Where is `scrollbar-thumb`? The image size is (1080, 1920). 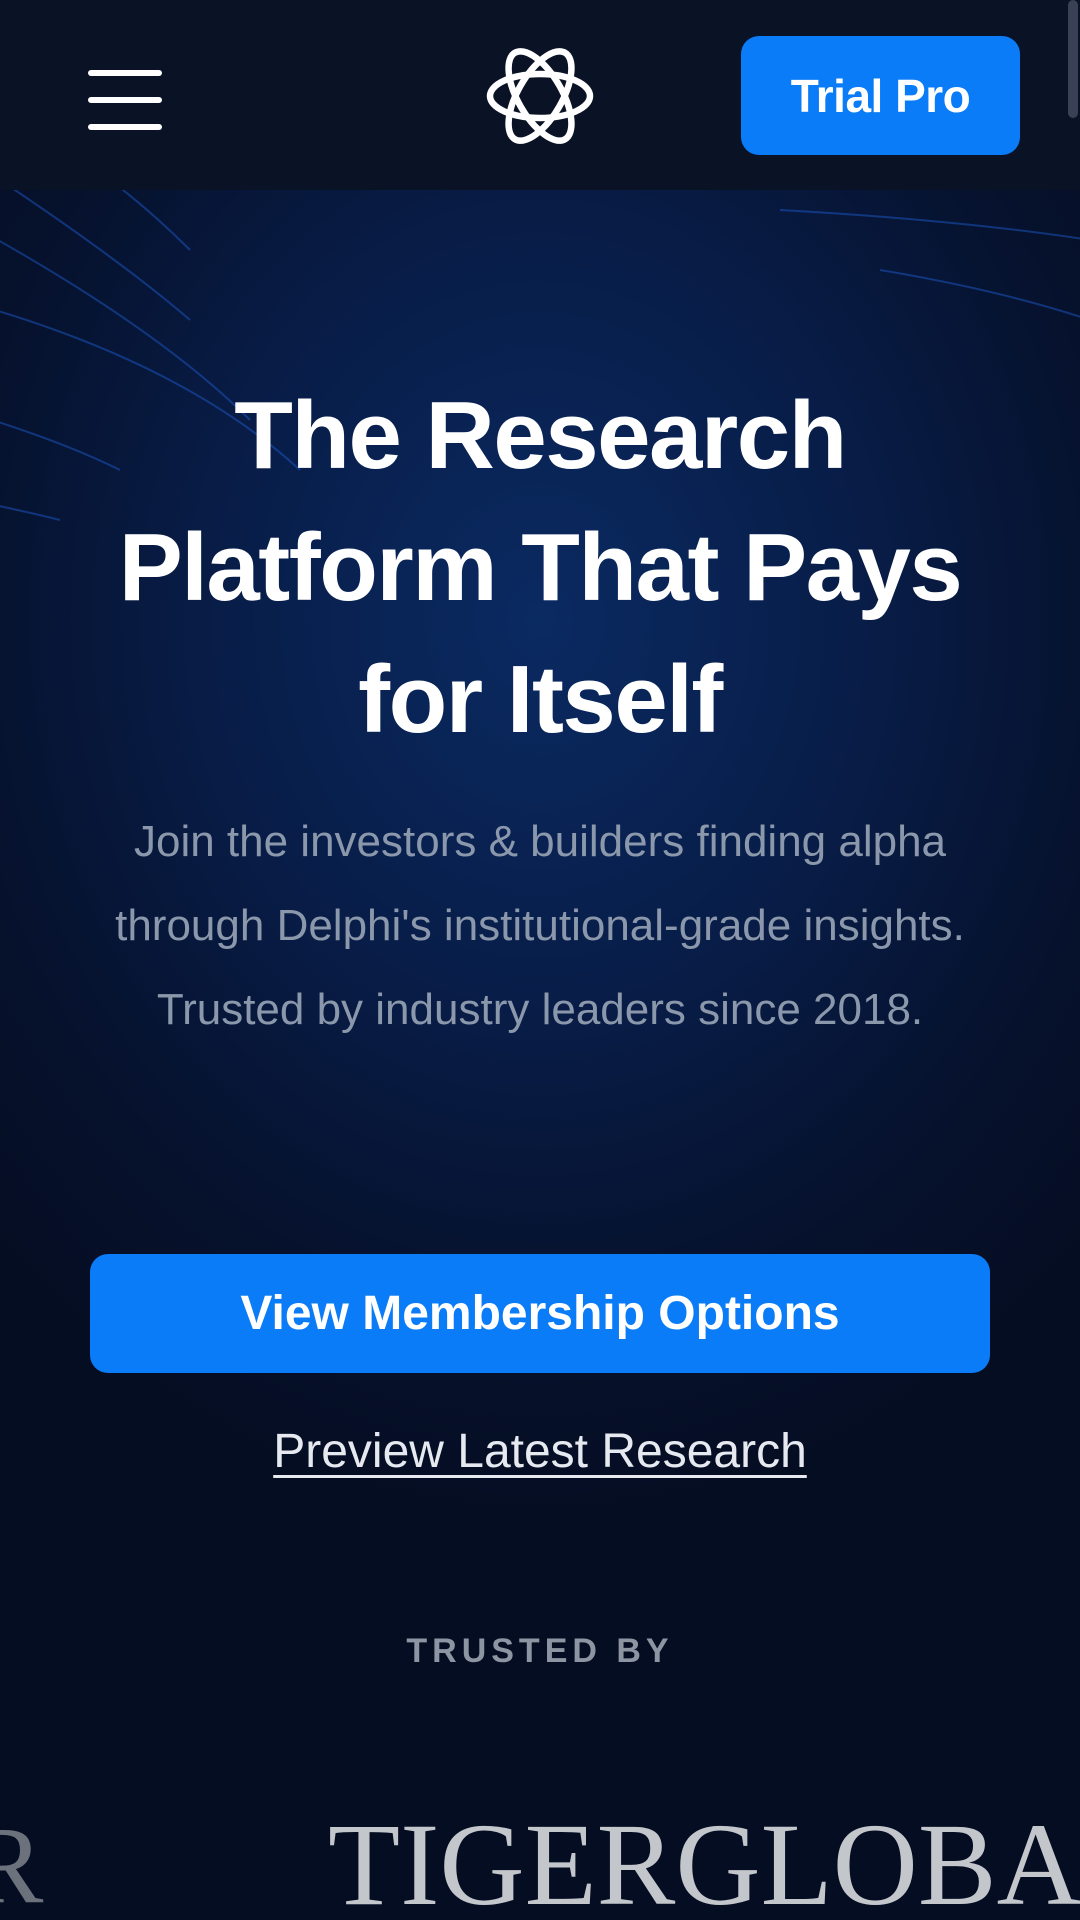 scrollbar-thumb is located at coordinates (1073, 59).